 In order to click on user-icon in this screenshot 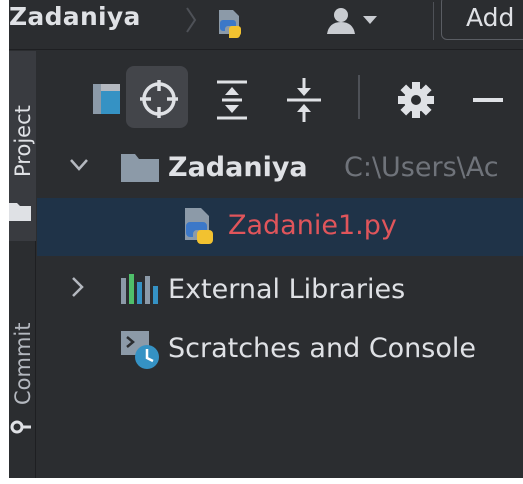, I will do `click(353, 21)`.